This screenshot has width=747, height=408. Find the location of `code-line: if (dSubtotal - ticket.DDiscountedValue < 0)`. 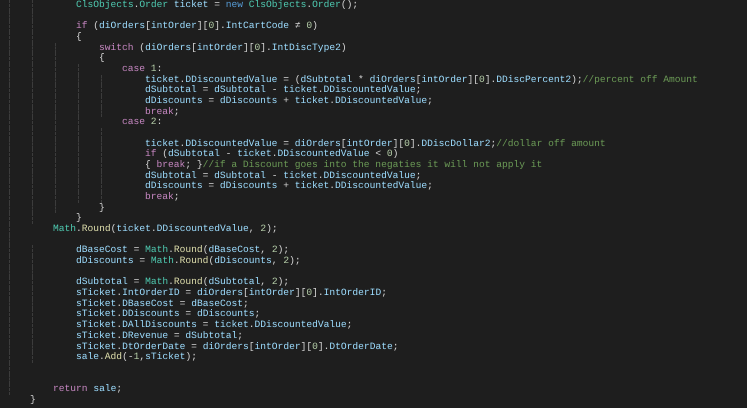

code-line: if (dSubtotal - ticket.DDiscountedValue < 0) is located at coordinates (271, 154).